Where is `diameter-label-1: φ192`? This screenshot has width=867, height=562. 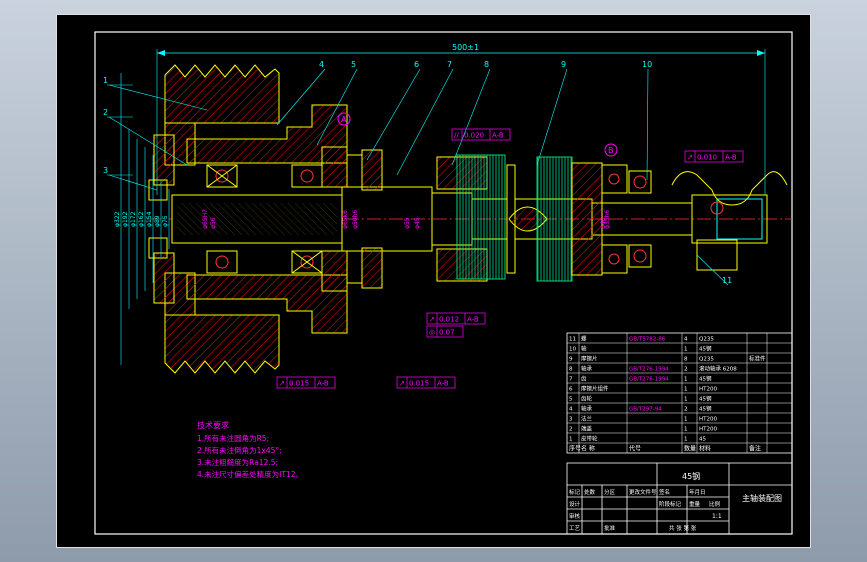
diameter-label-1: φ192 is located at coordinates (125, 219).